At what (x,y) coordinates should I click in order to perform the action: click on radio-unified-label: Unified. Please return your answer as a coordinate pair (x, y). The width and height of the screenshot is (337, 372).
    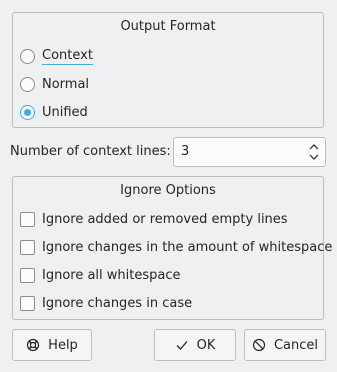
    Looking at the image, I should click on (65, 112).